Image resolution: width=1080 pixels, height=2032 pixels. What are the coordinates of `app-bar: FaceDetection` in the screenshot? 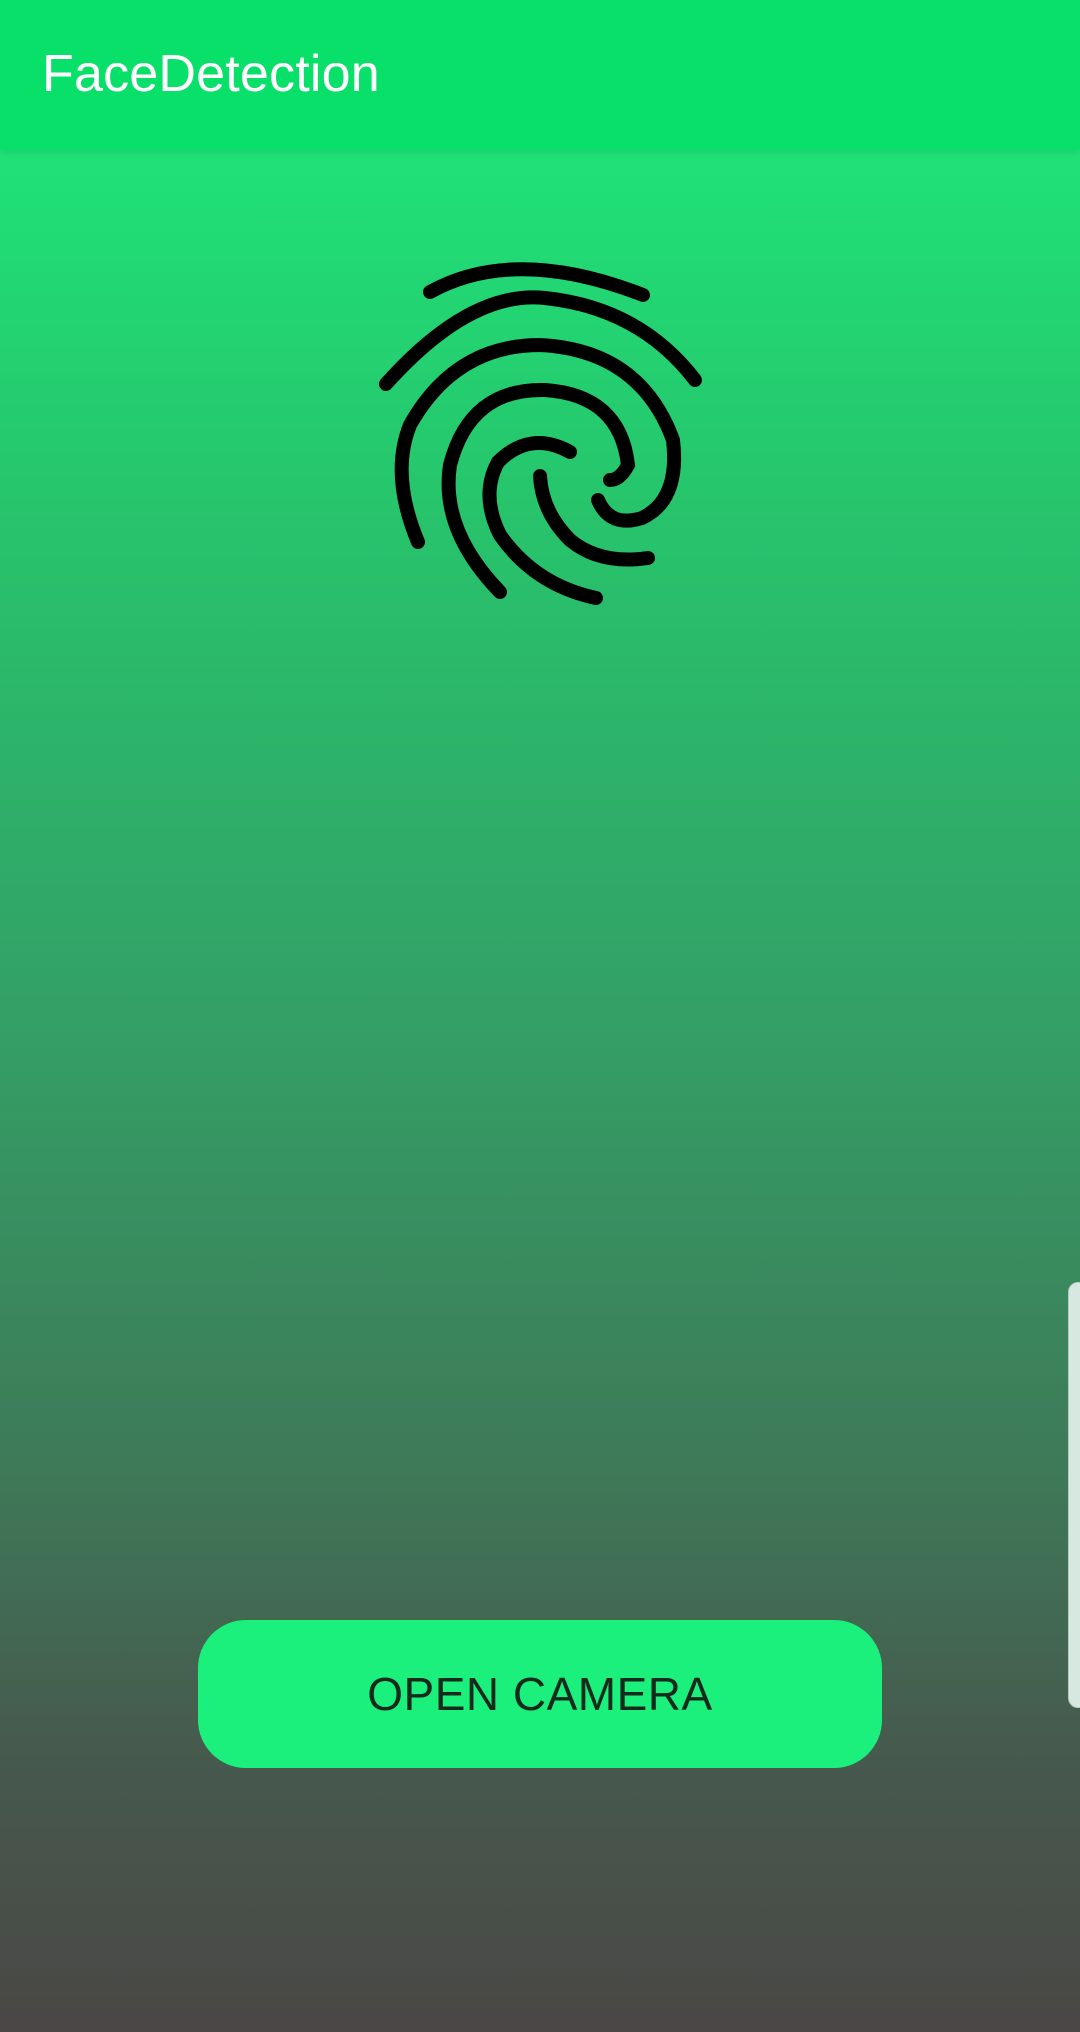 It's located at (540, 75).